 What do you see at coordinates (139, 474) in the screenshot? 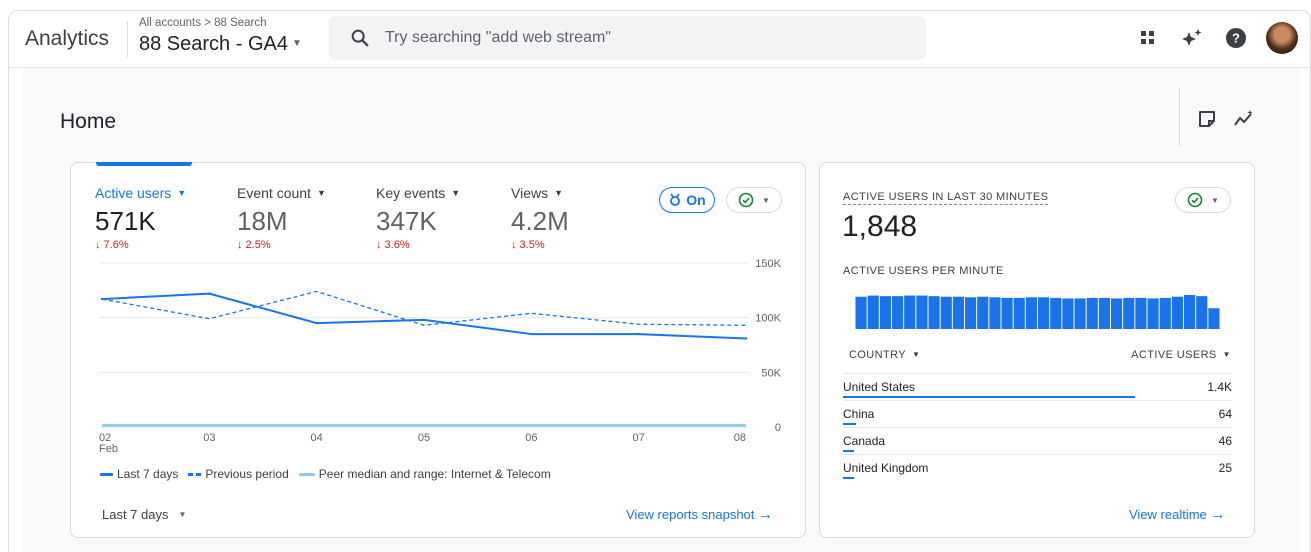
I see `legend-item-last-7-days: Last 7 days` at bounding box center [139, 474].